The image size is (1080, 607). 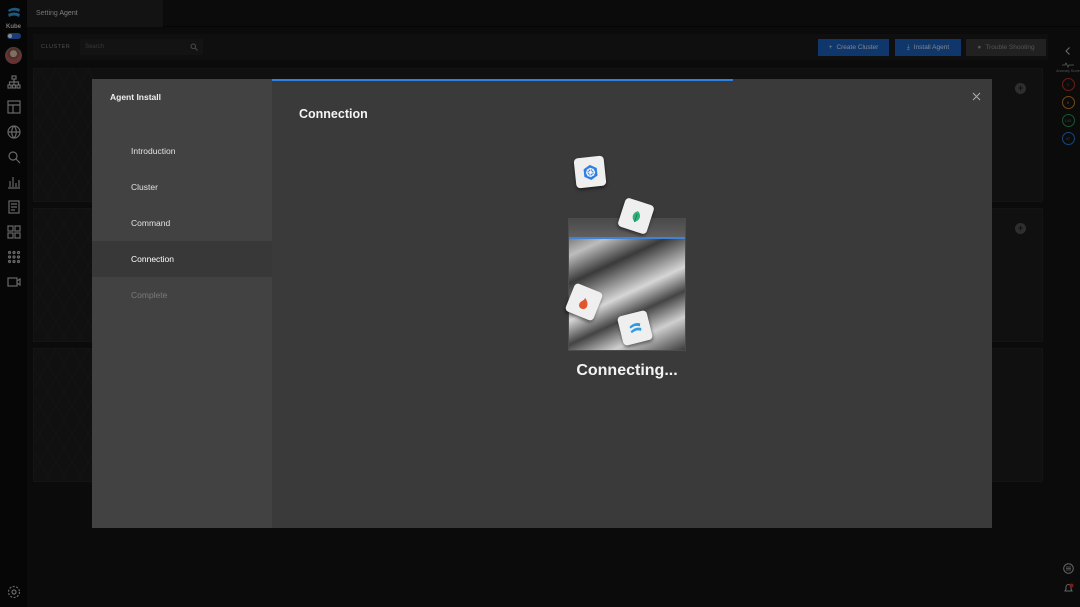 I want to click on page-title: Connection, so click(x=333, y=114).